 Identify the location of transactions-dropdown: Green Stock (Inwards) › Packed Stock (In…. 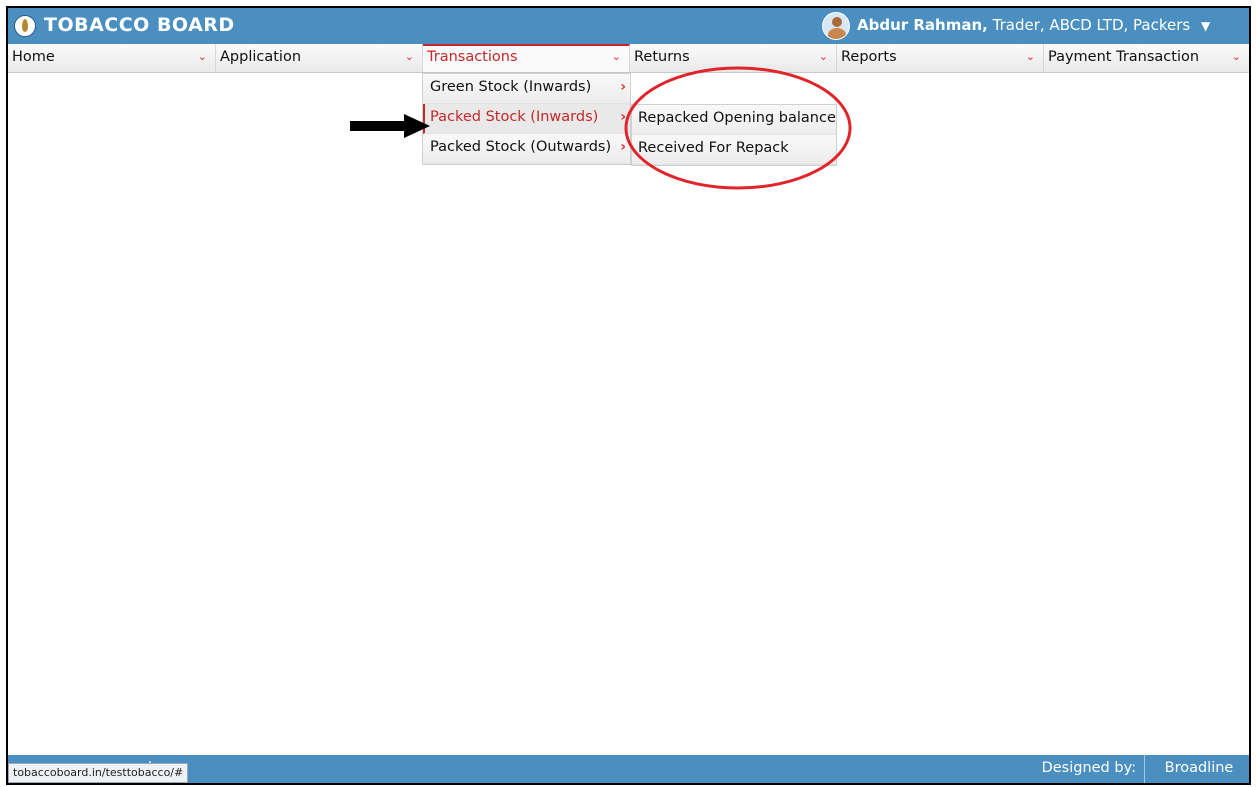
(526, 119).